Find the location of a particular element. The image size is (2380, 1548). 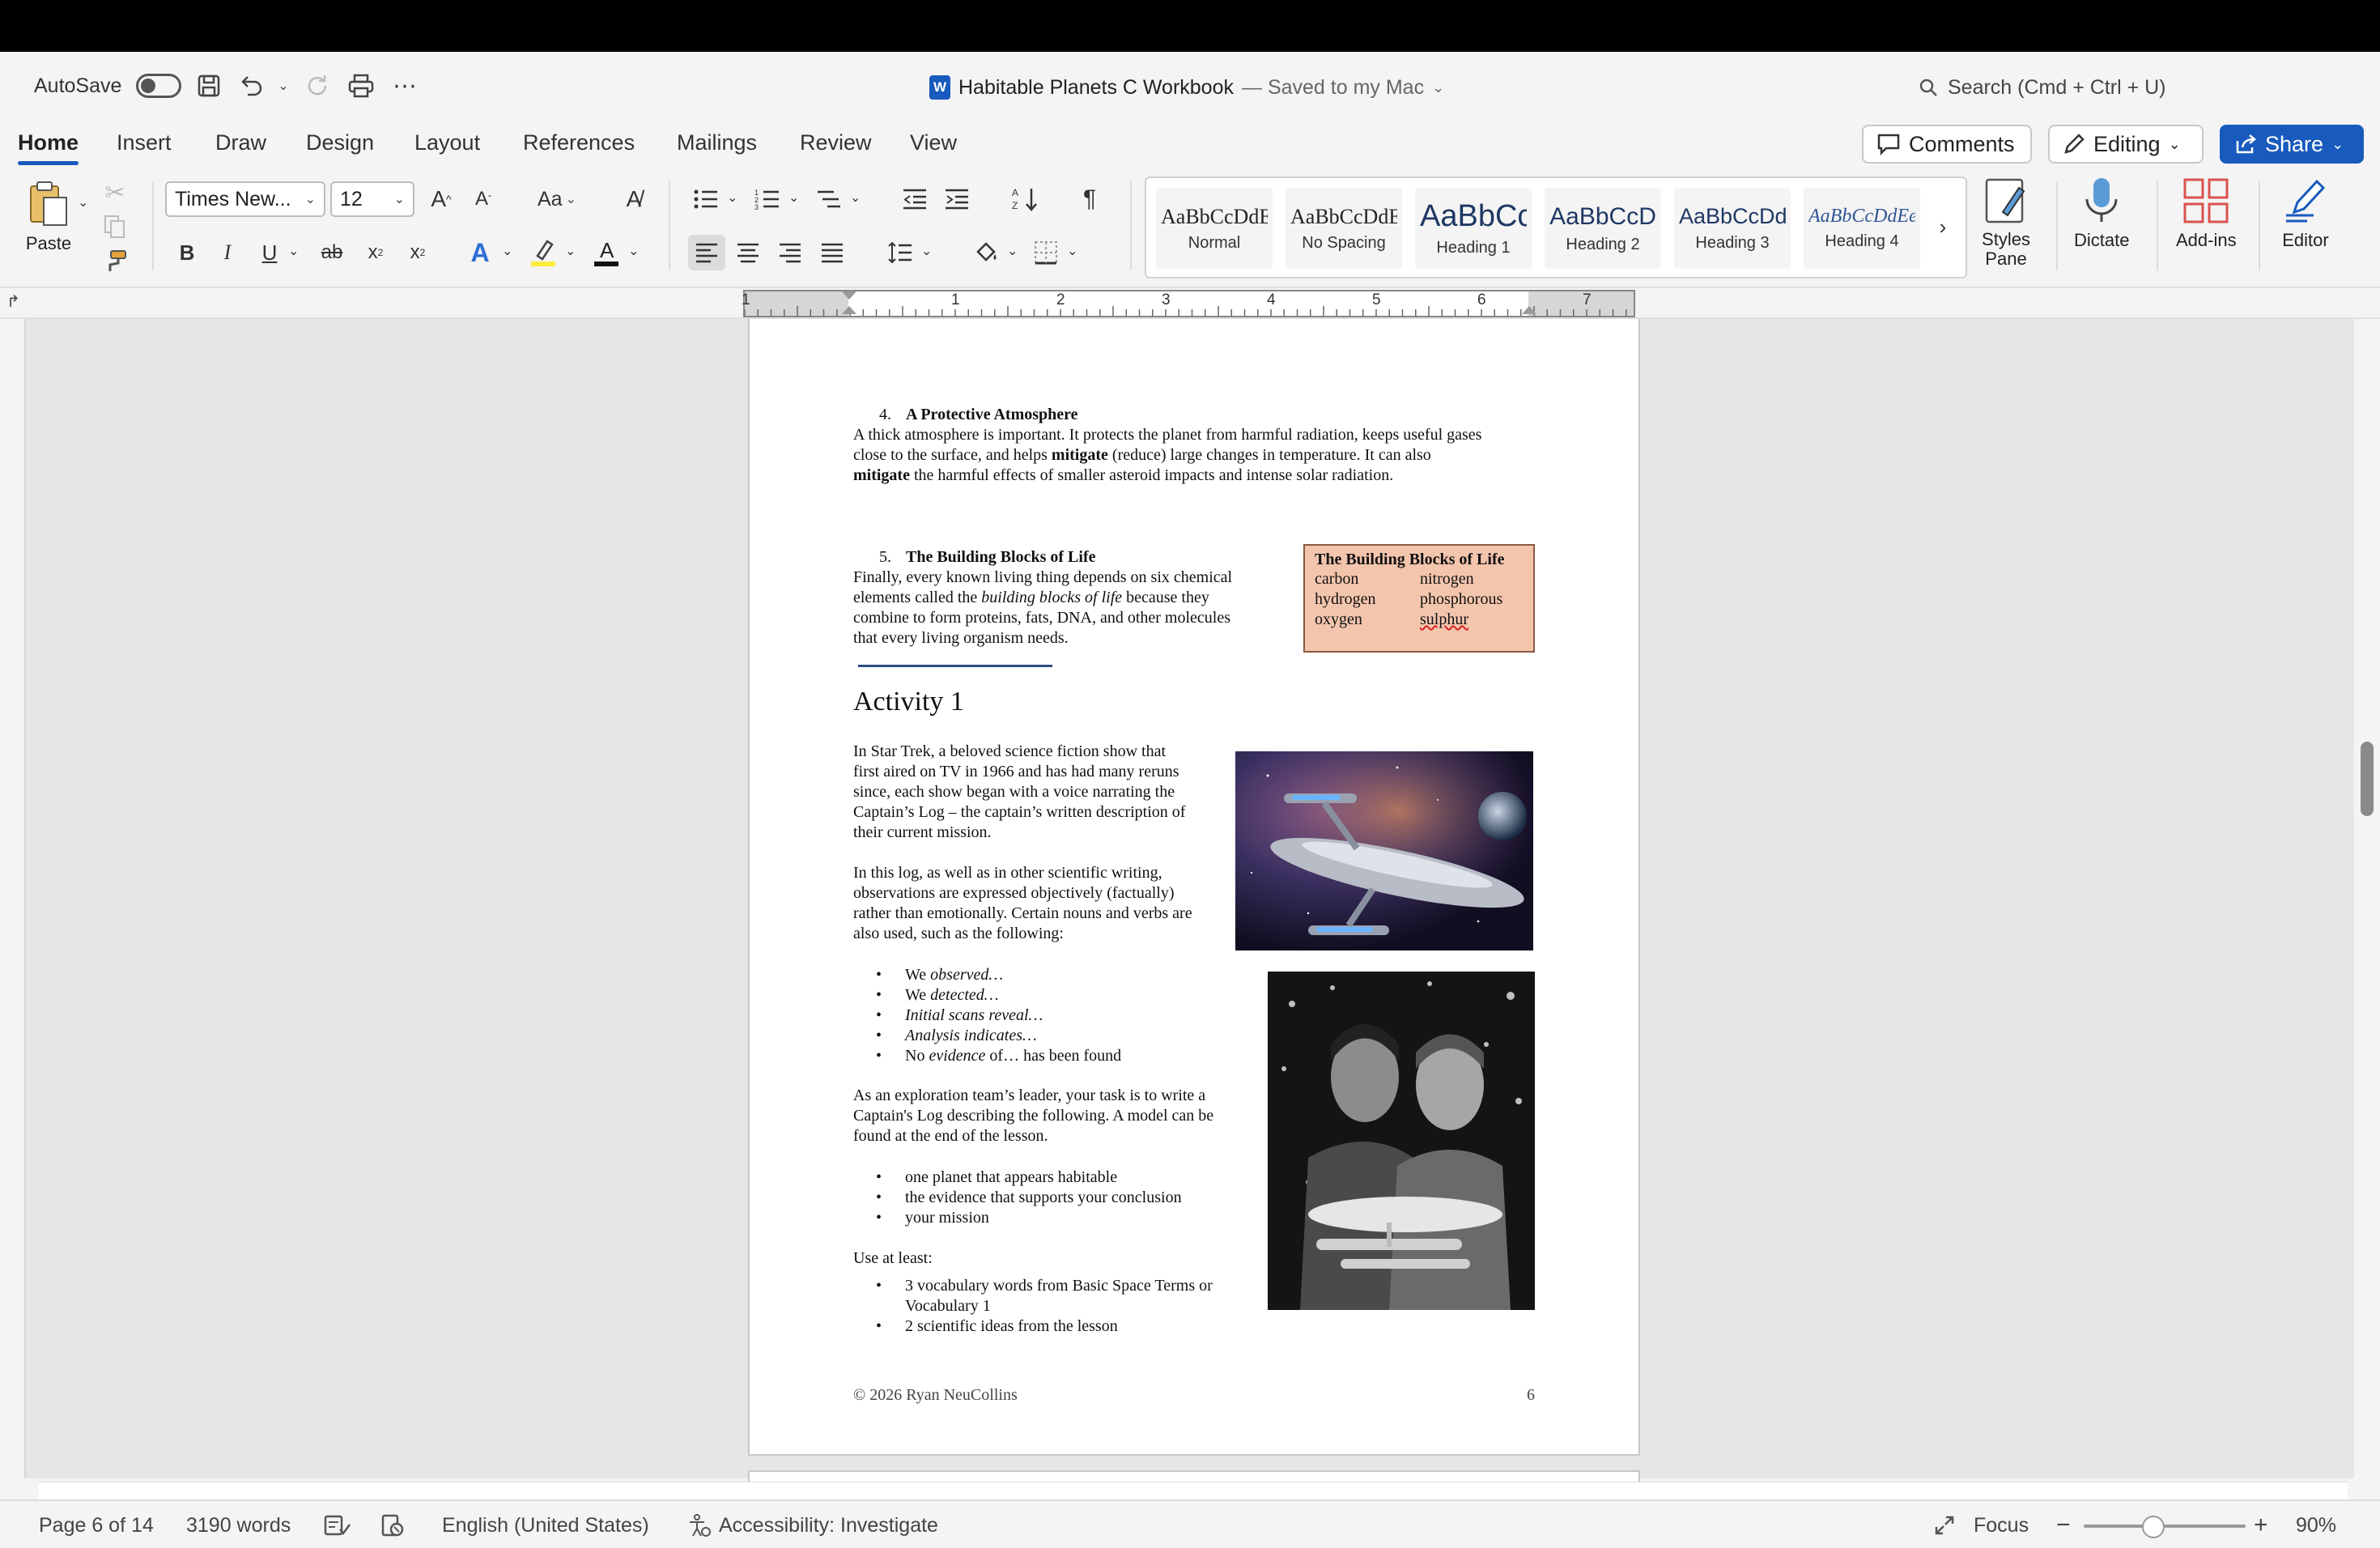

grow-font-icon: A ^ is located at coordinates (441, 199).